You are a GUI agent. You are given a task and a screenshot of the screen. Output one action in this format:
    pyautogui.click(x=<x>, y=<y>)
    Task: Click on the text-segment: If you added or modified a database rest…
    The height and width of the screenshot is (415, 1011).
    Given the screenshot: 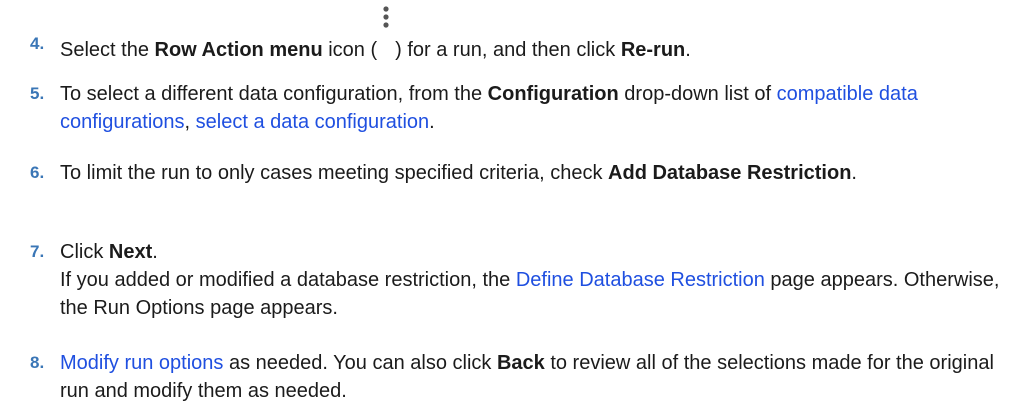 What is the action you would take?
    pyautogui.click(x=288, y=280)
    